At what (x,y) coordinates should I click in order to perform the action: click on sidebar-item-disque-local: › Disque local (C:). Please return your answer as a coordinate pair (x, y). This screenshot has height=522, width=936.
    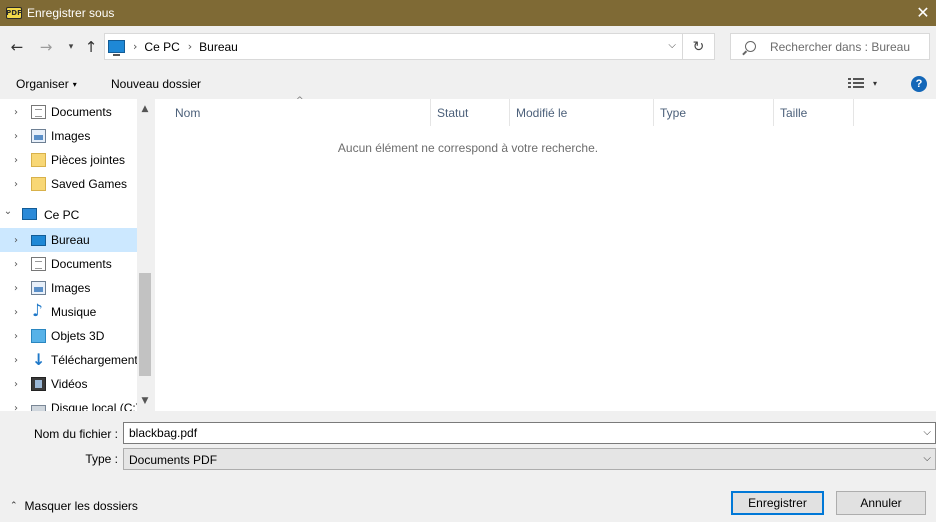
    Looking at the image, I should click on (70, 404).